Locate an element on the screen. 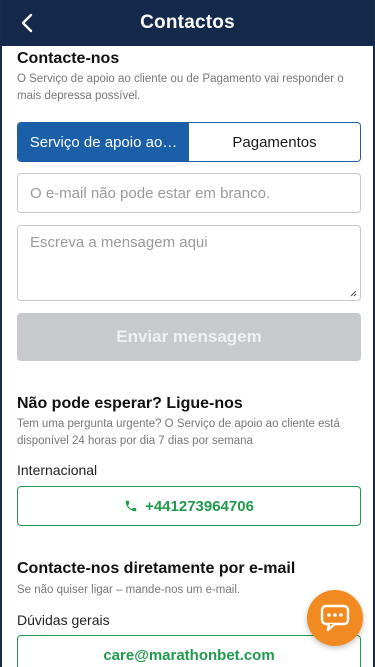  email-placeholder: O e-mail não pode estar em branco. is located at coordinates (150, 193).